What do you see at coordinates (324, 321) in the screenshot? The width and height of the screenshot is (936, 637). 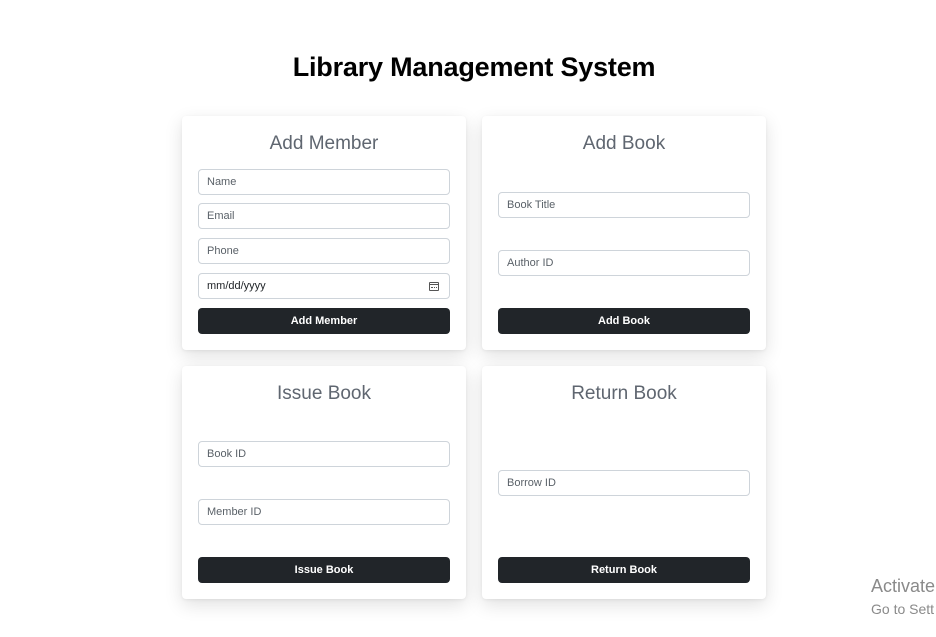 I see `add-member-button: Add Member` at bounding box center [324, 321].